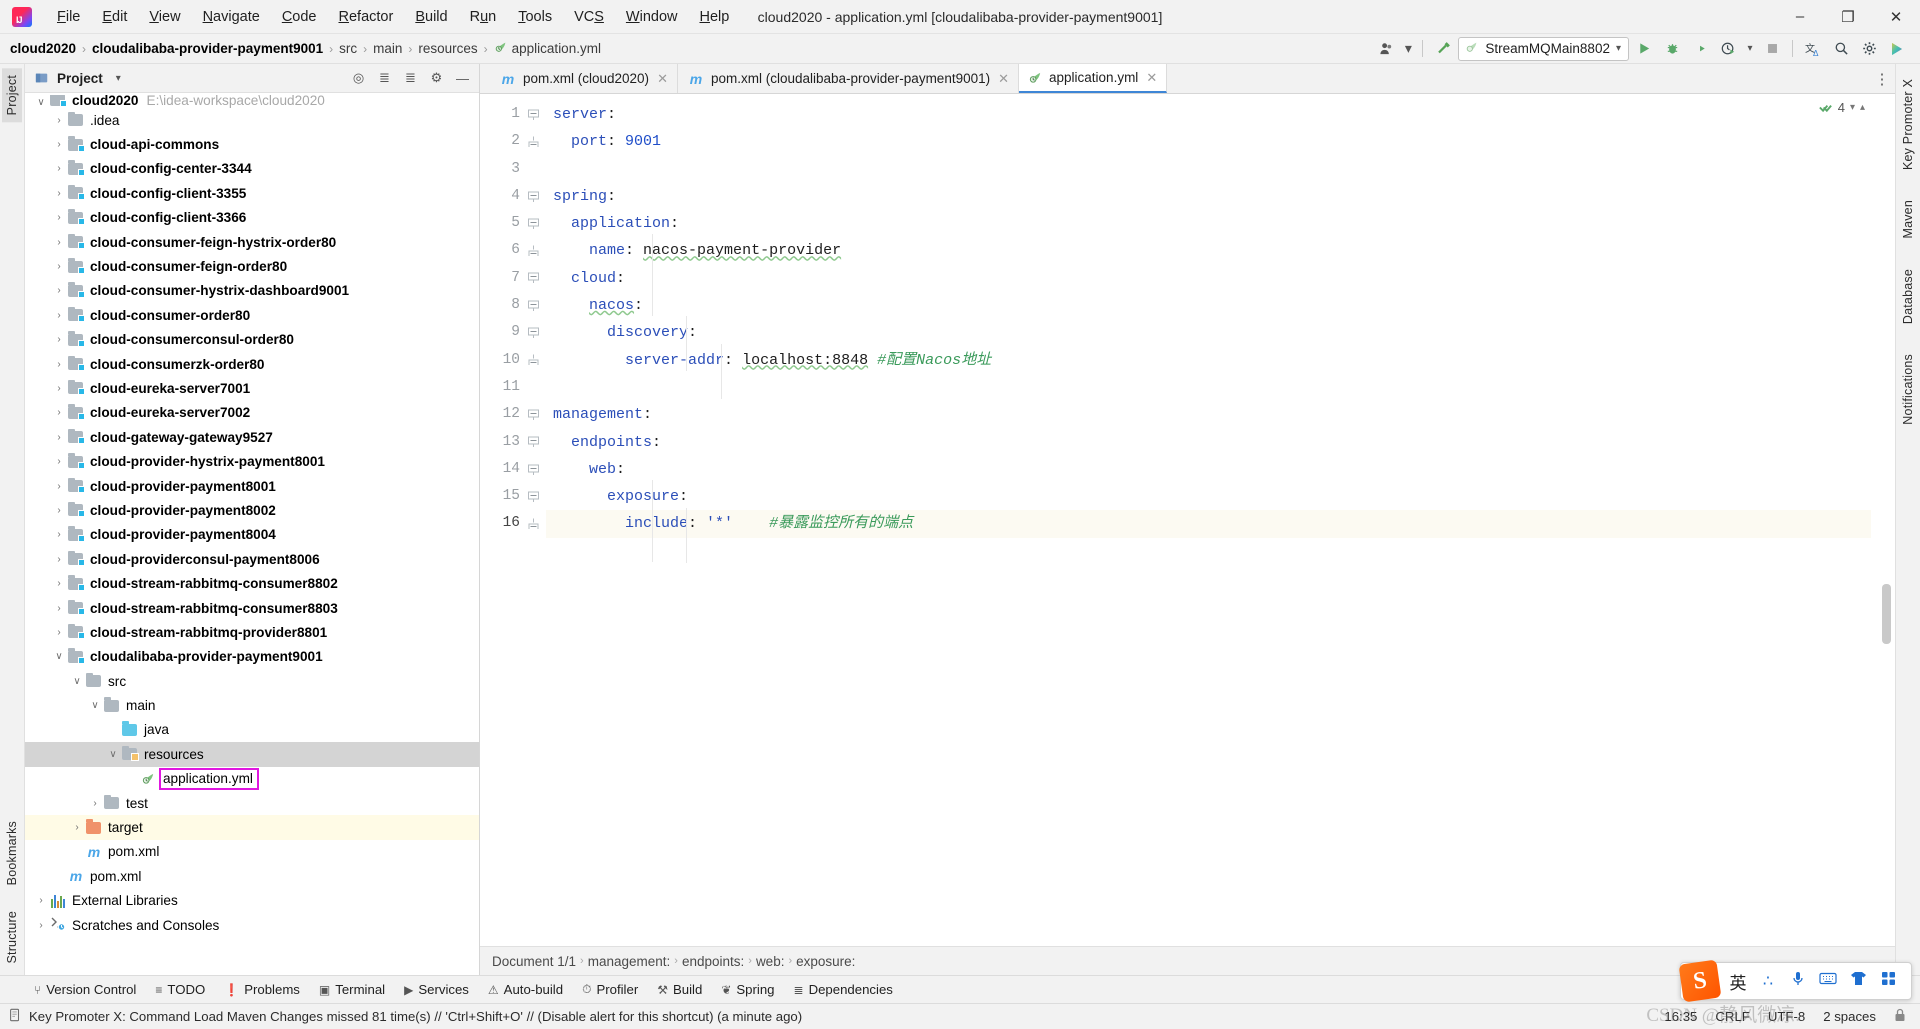  I want to click on tool-tab-structure: Structure, so click(12, 937).